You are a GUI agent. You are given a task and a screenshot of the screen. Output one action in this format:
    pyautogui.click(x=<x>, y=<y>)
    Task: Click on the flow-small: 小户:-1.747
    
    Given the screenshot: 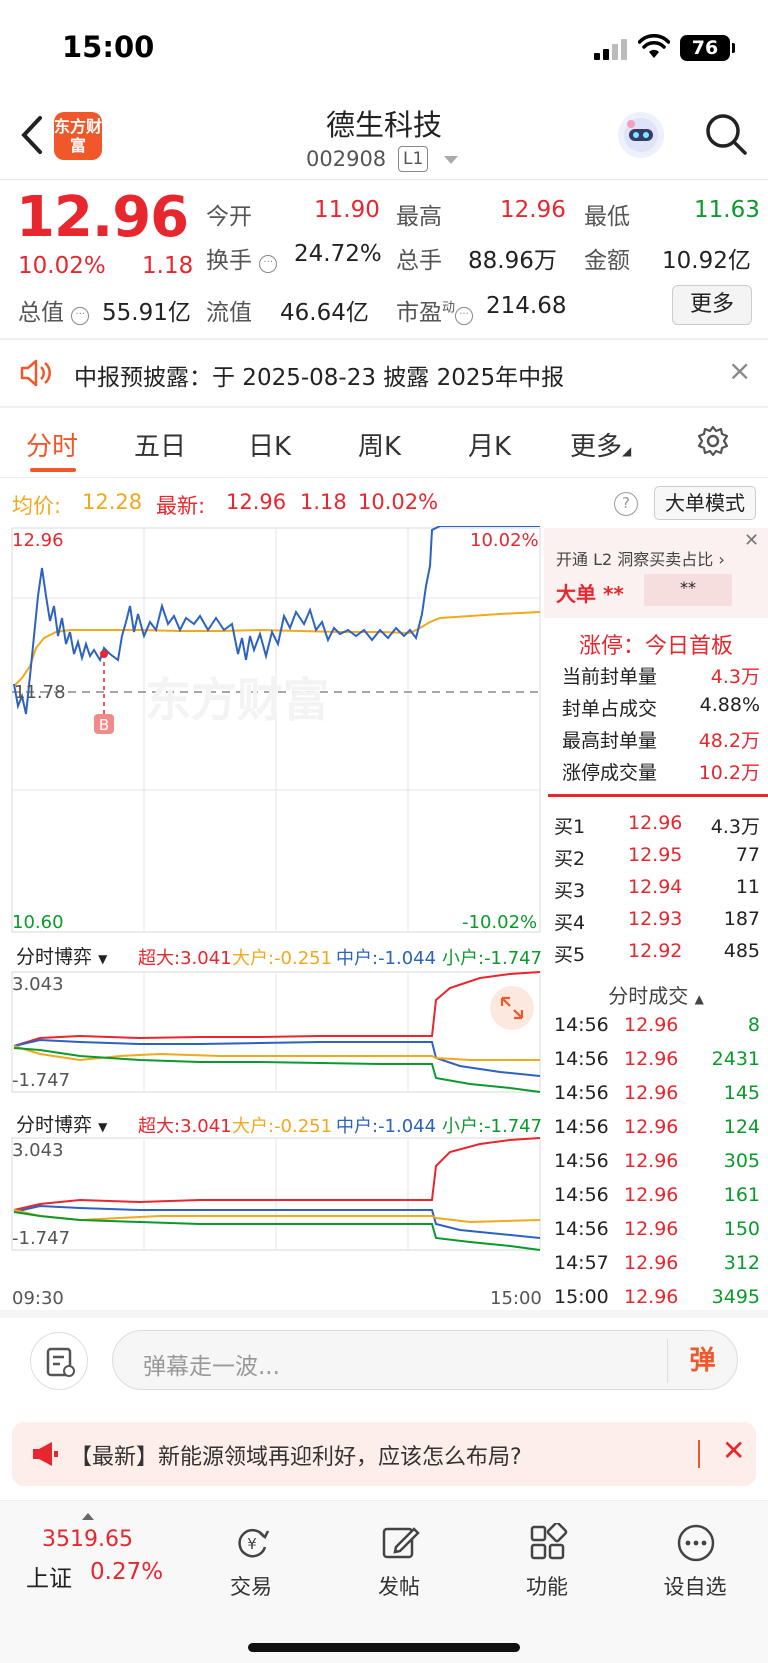 What is the action you would take?
    pyautogui.click(x=492, y=958)
    